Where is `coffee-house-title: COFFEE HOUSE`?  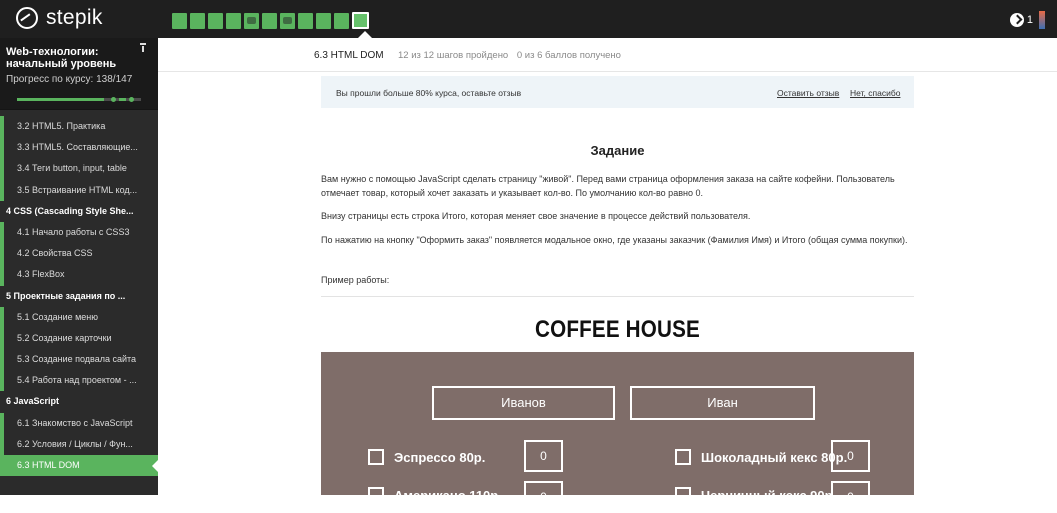
coffee-house-title: COFFEE HOUSE is located at coordinates (617, 329).